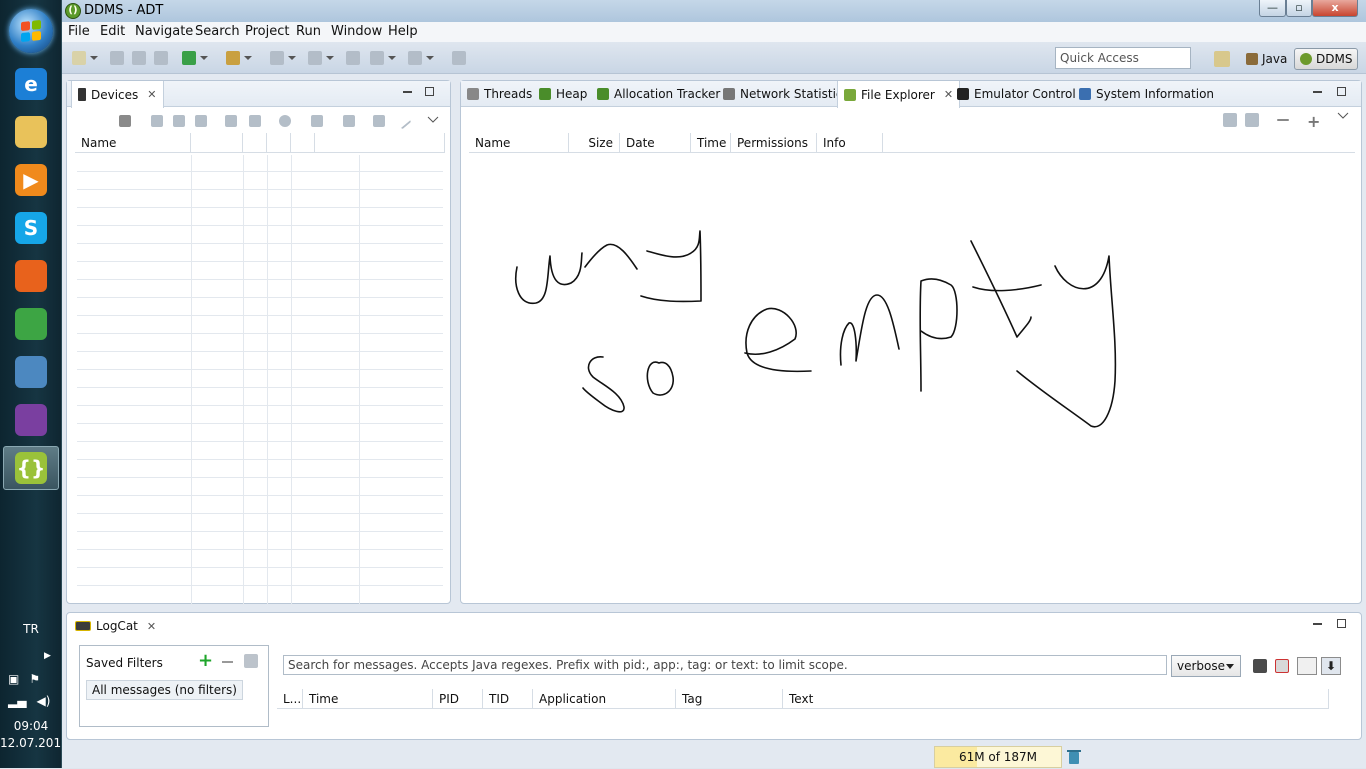 Image resolution: width=1366 pixels, height=769 pixels. I want to click on save-icon, so click(117, 58).